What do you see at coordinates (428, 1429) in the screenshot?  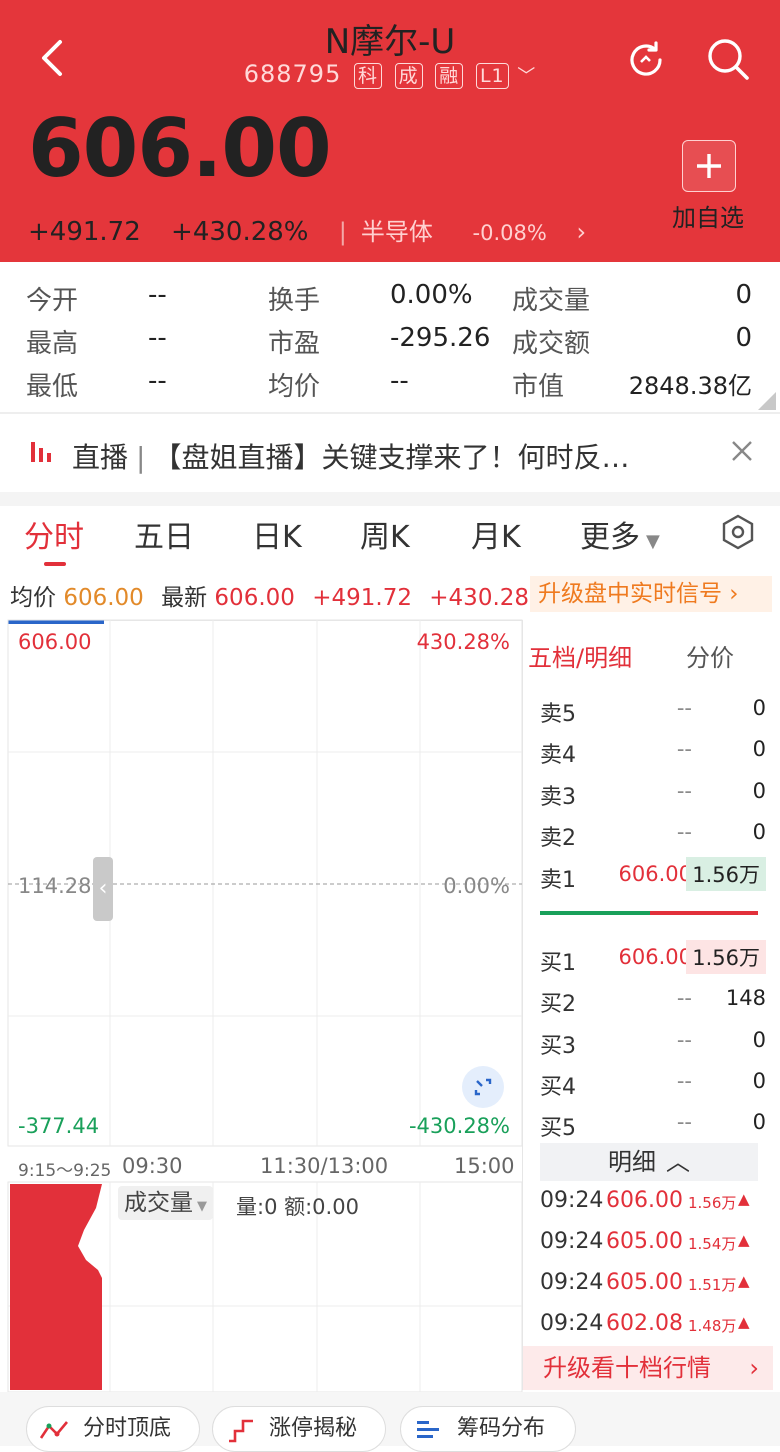 I see `chip-bars-icon` at bounding box center [428, 1429].